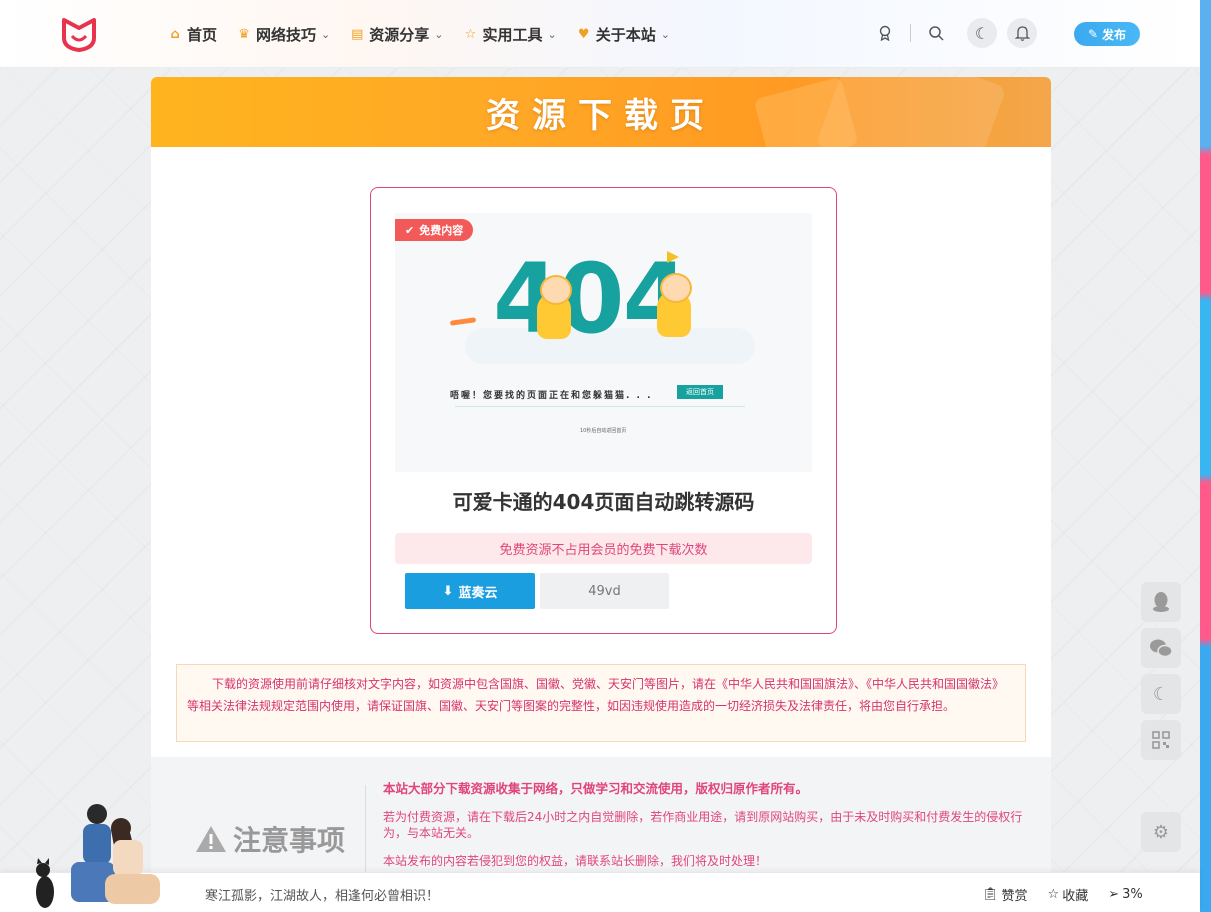 The height and width of the screenshot is (912, 1211). I want to click on nav-item-home: ⌂ 首页, so click(192, 34).